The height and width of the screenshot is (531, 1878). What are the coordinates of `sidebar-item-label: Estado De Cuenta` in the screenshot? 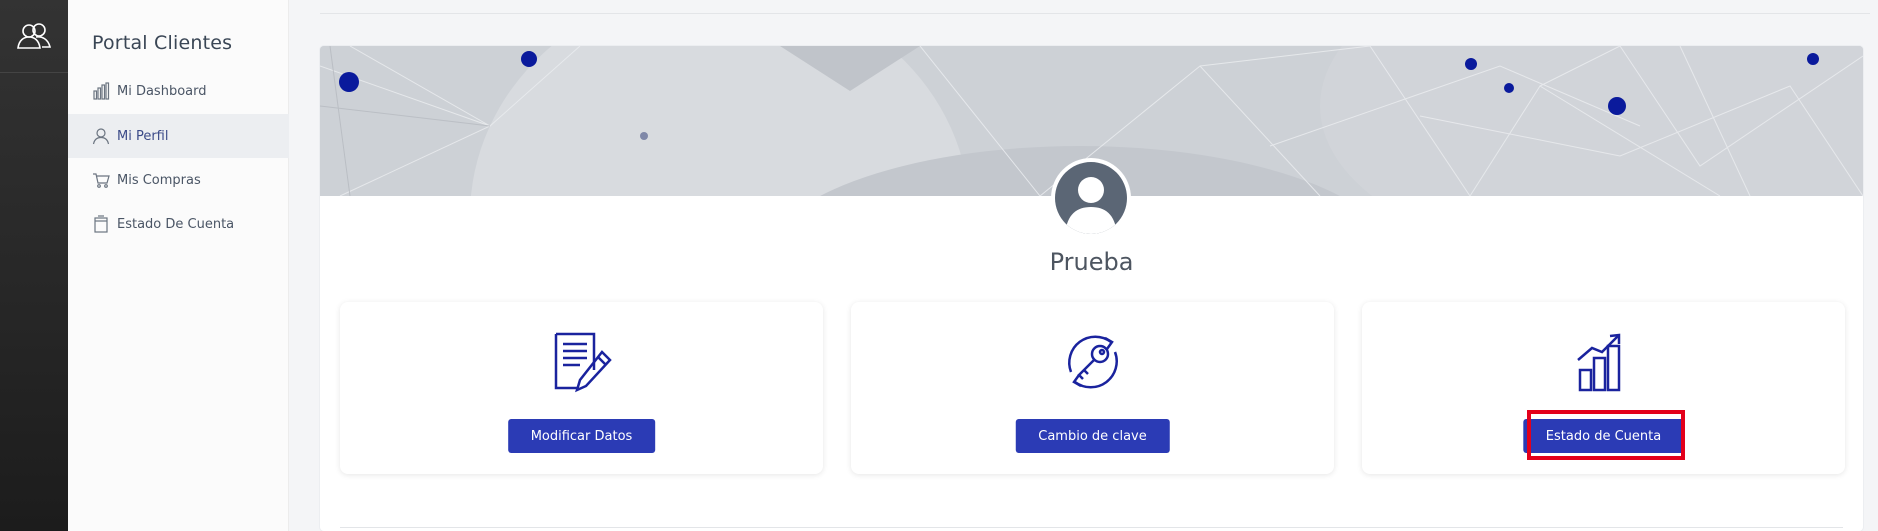 It's located at (176, 224).